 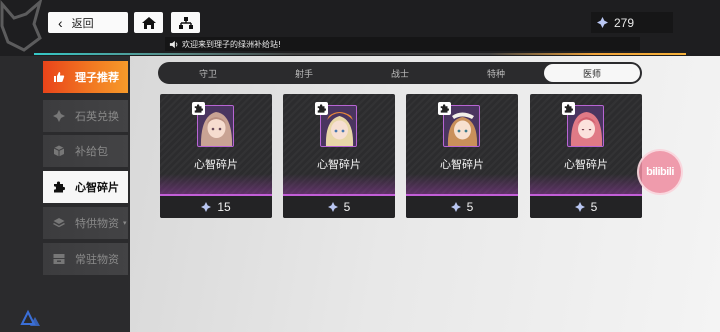 I want to click on notice-bar: 欢迎来到理子的绿洲补给站!, so click(x=402, y=44).